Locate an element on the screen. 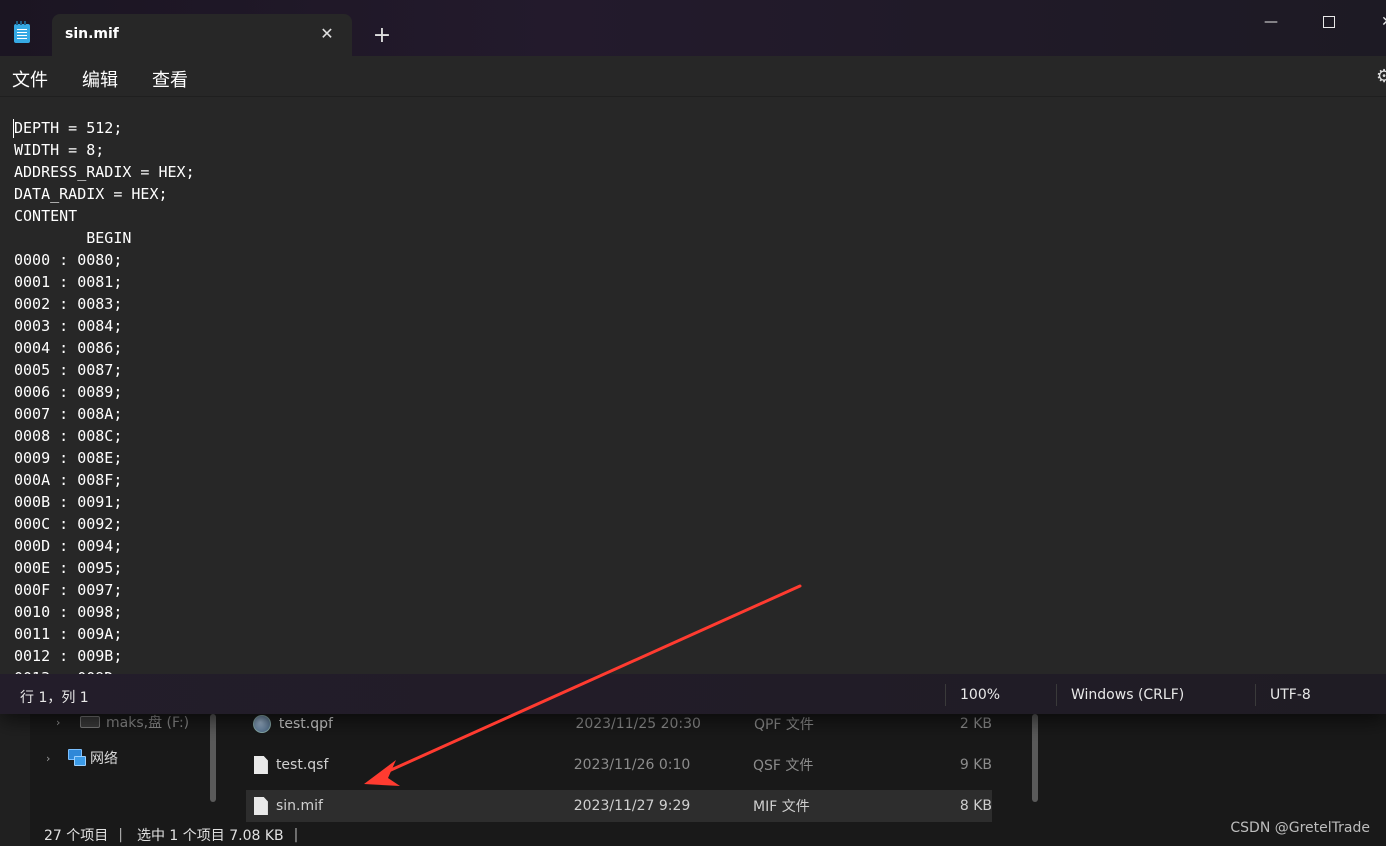 The image size is (1386, 846). menu-file: 文件 is located at coordinates (30, 79).